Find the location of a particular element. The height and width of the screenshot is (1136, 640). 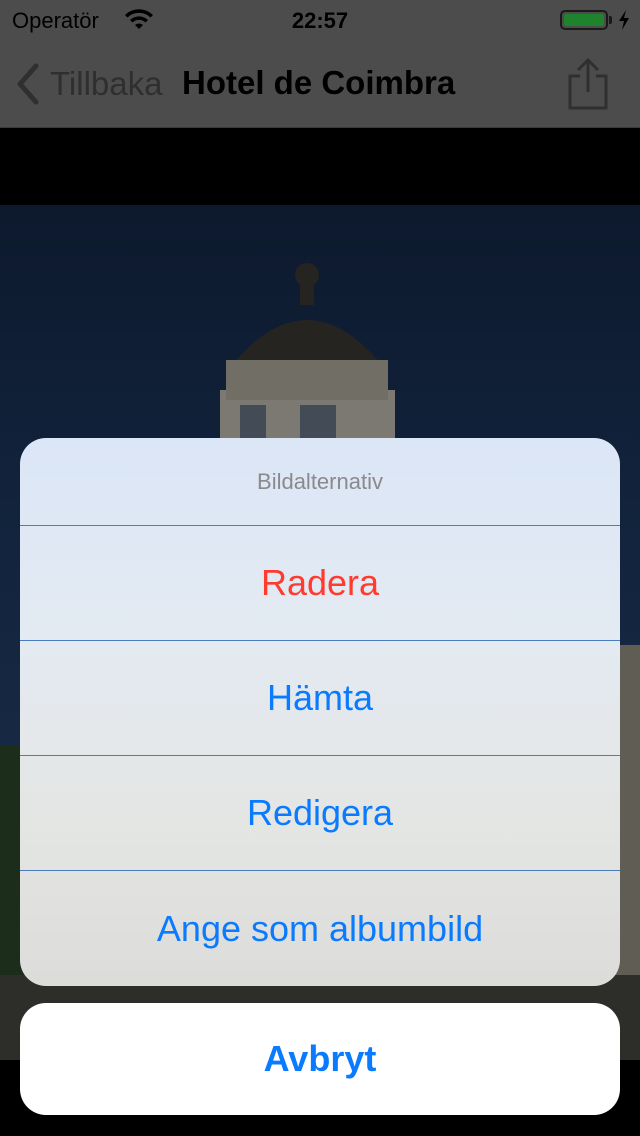

action-sheet-title: Bildalternativ is located at coordinates (320, 482).